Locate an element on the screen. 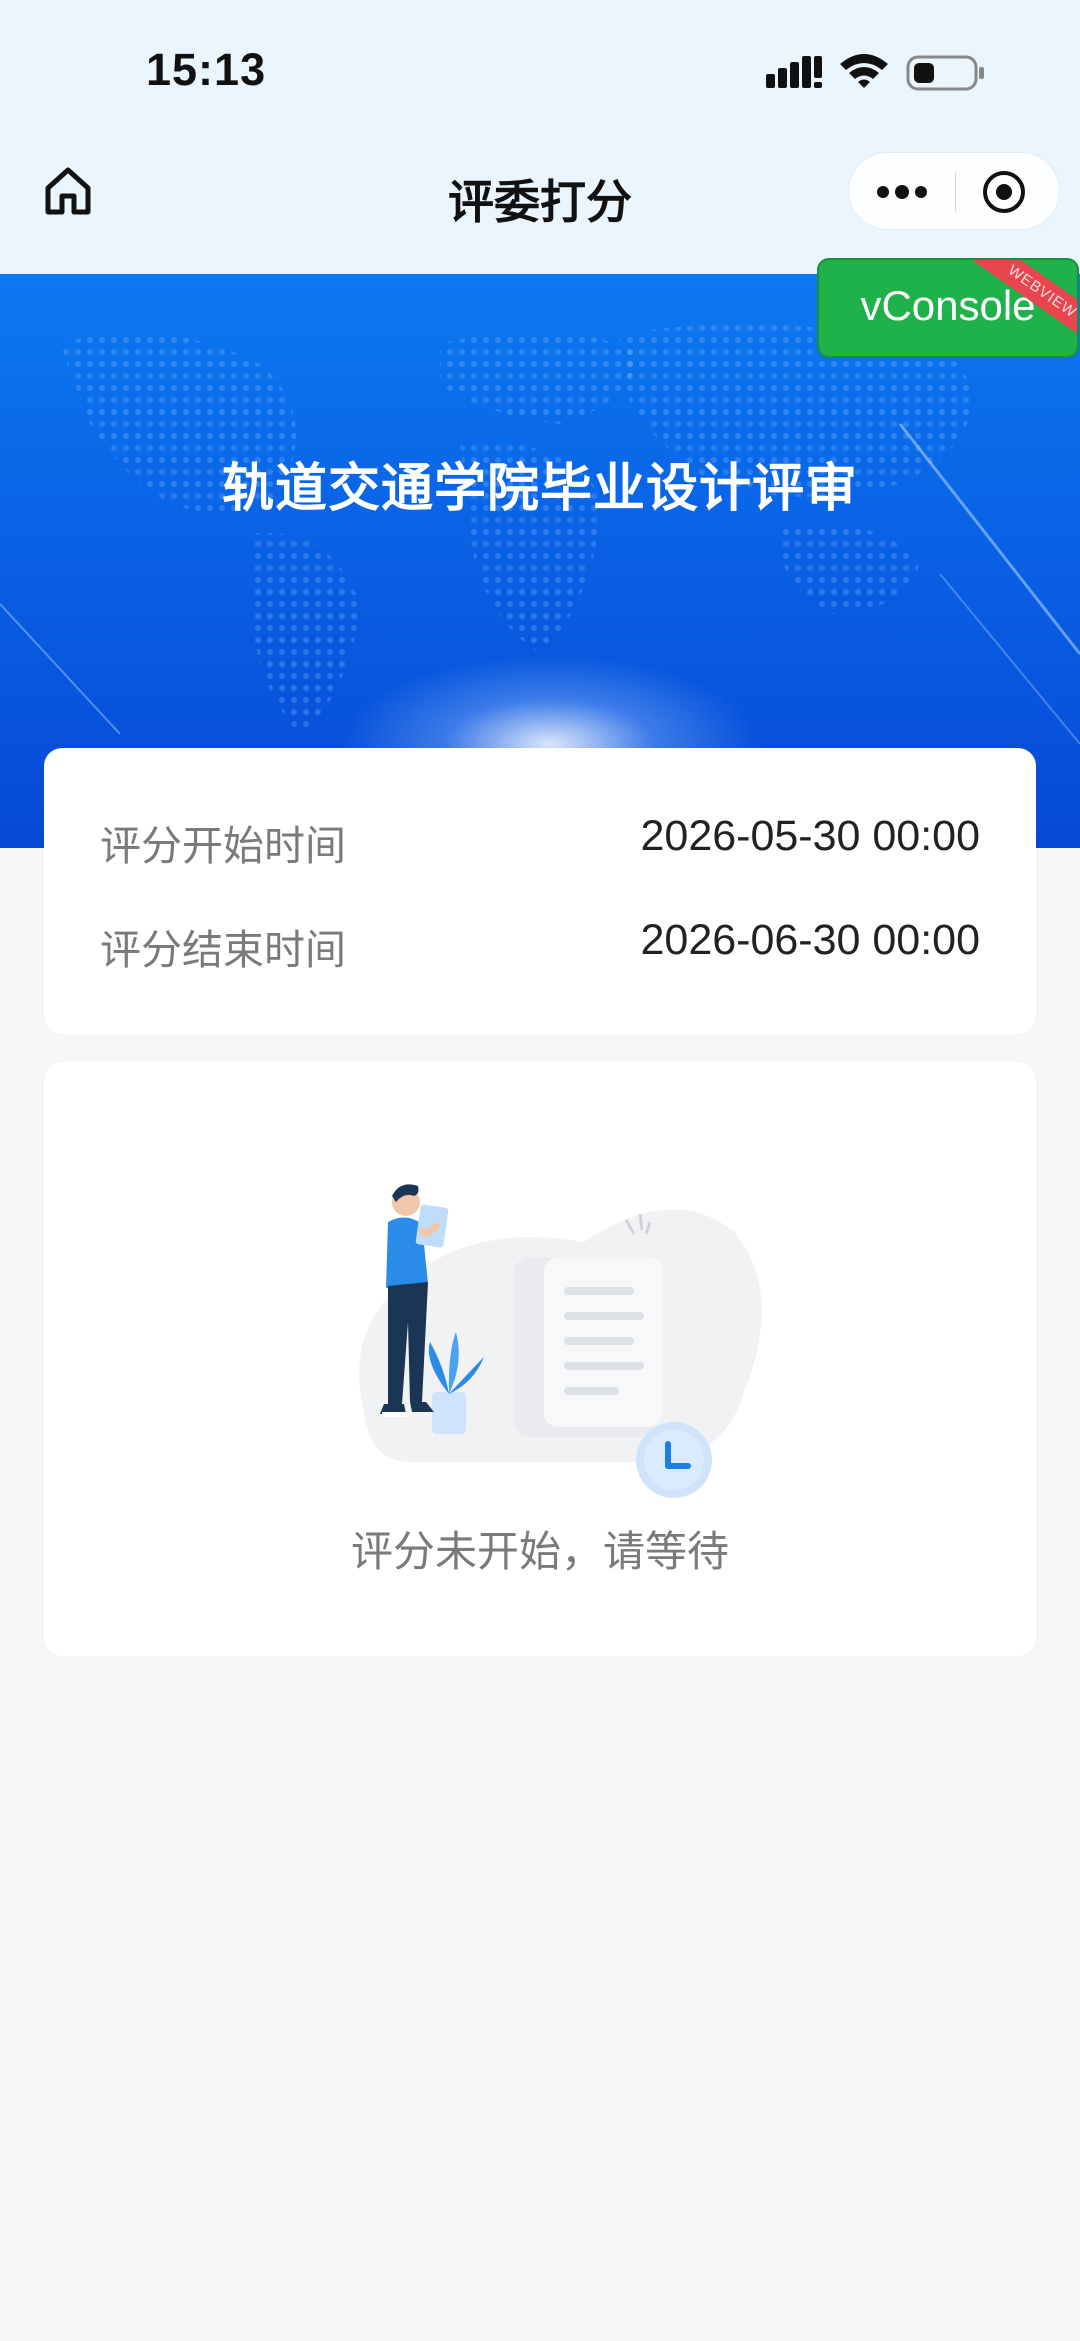  end-time-value: 2026-06-30 00:00 is located at coordinates (810, 940).